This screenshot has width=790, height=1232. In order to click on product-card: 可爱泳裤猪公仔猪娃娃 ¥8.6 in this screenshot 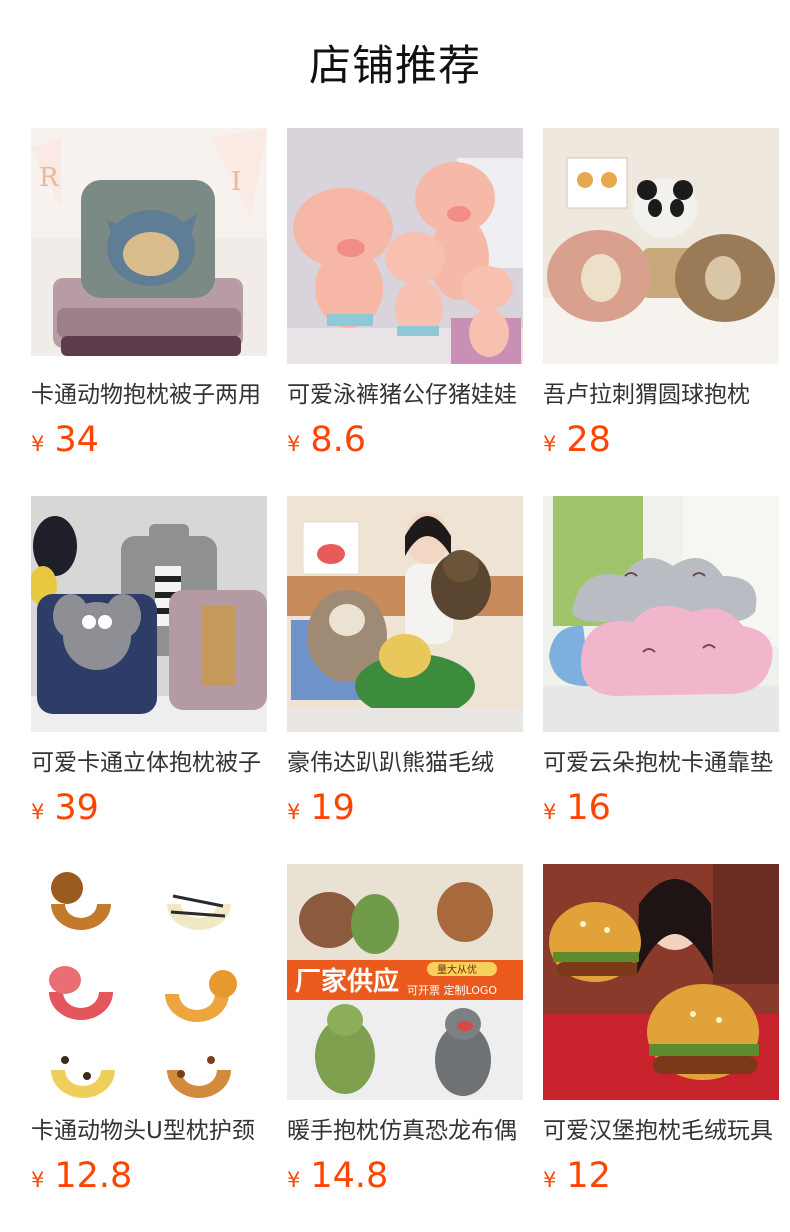, I will do `click(405, 296)`.